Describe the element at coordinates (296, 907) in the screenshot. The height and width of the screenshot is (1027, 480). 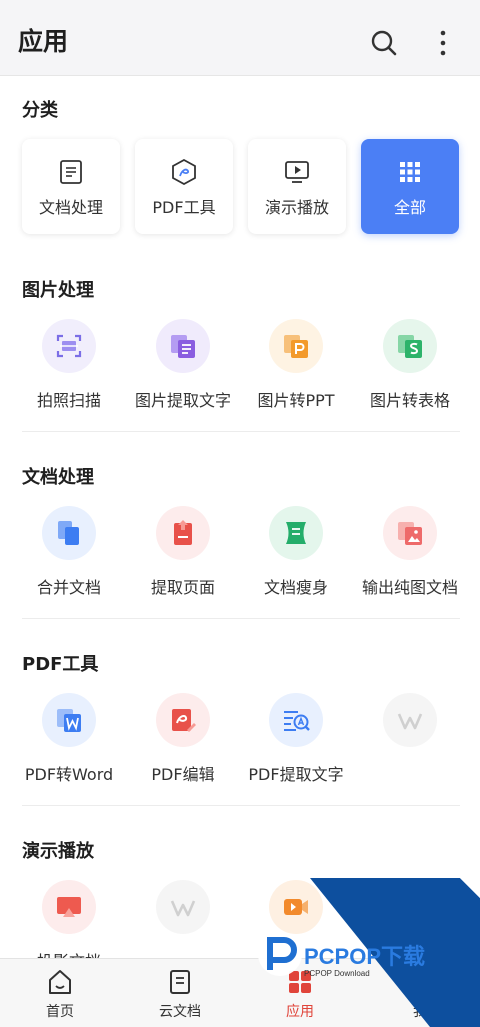
I see `video-icon` at that location.